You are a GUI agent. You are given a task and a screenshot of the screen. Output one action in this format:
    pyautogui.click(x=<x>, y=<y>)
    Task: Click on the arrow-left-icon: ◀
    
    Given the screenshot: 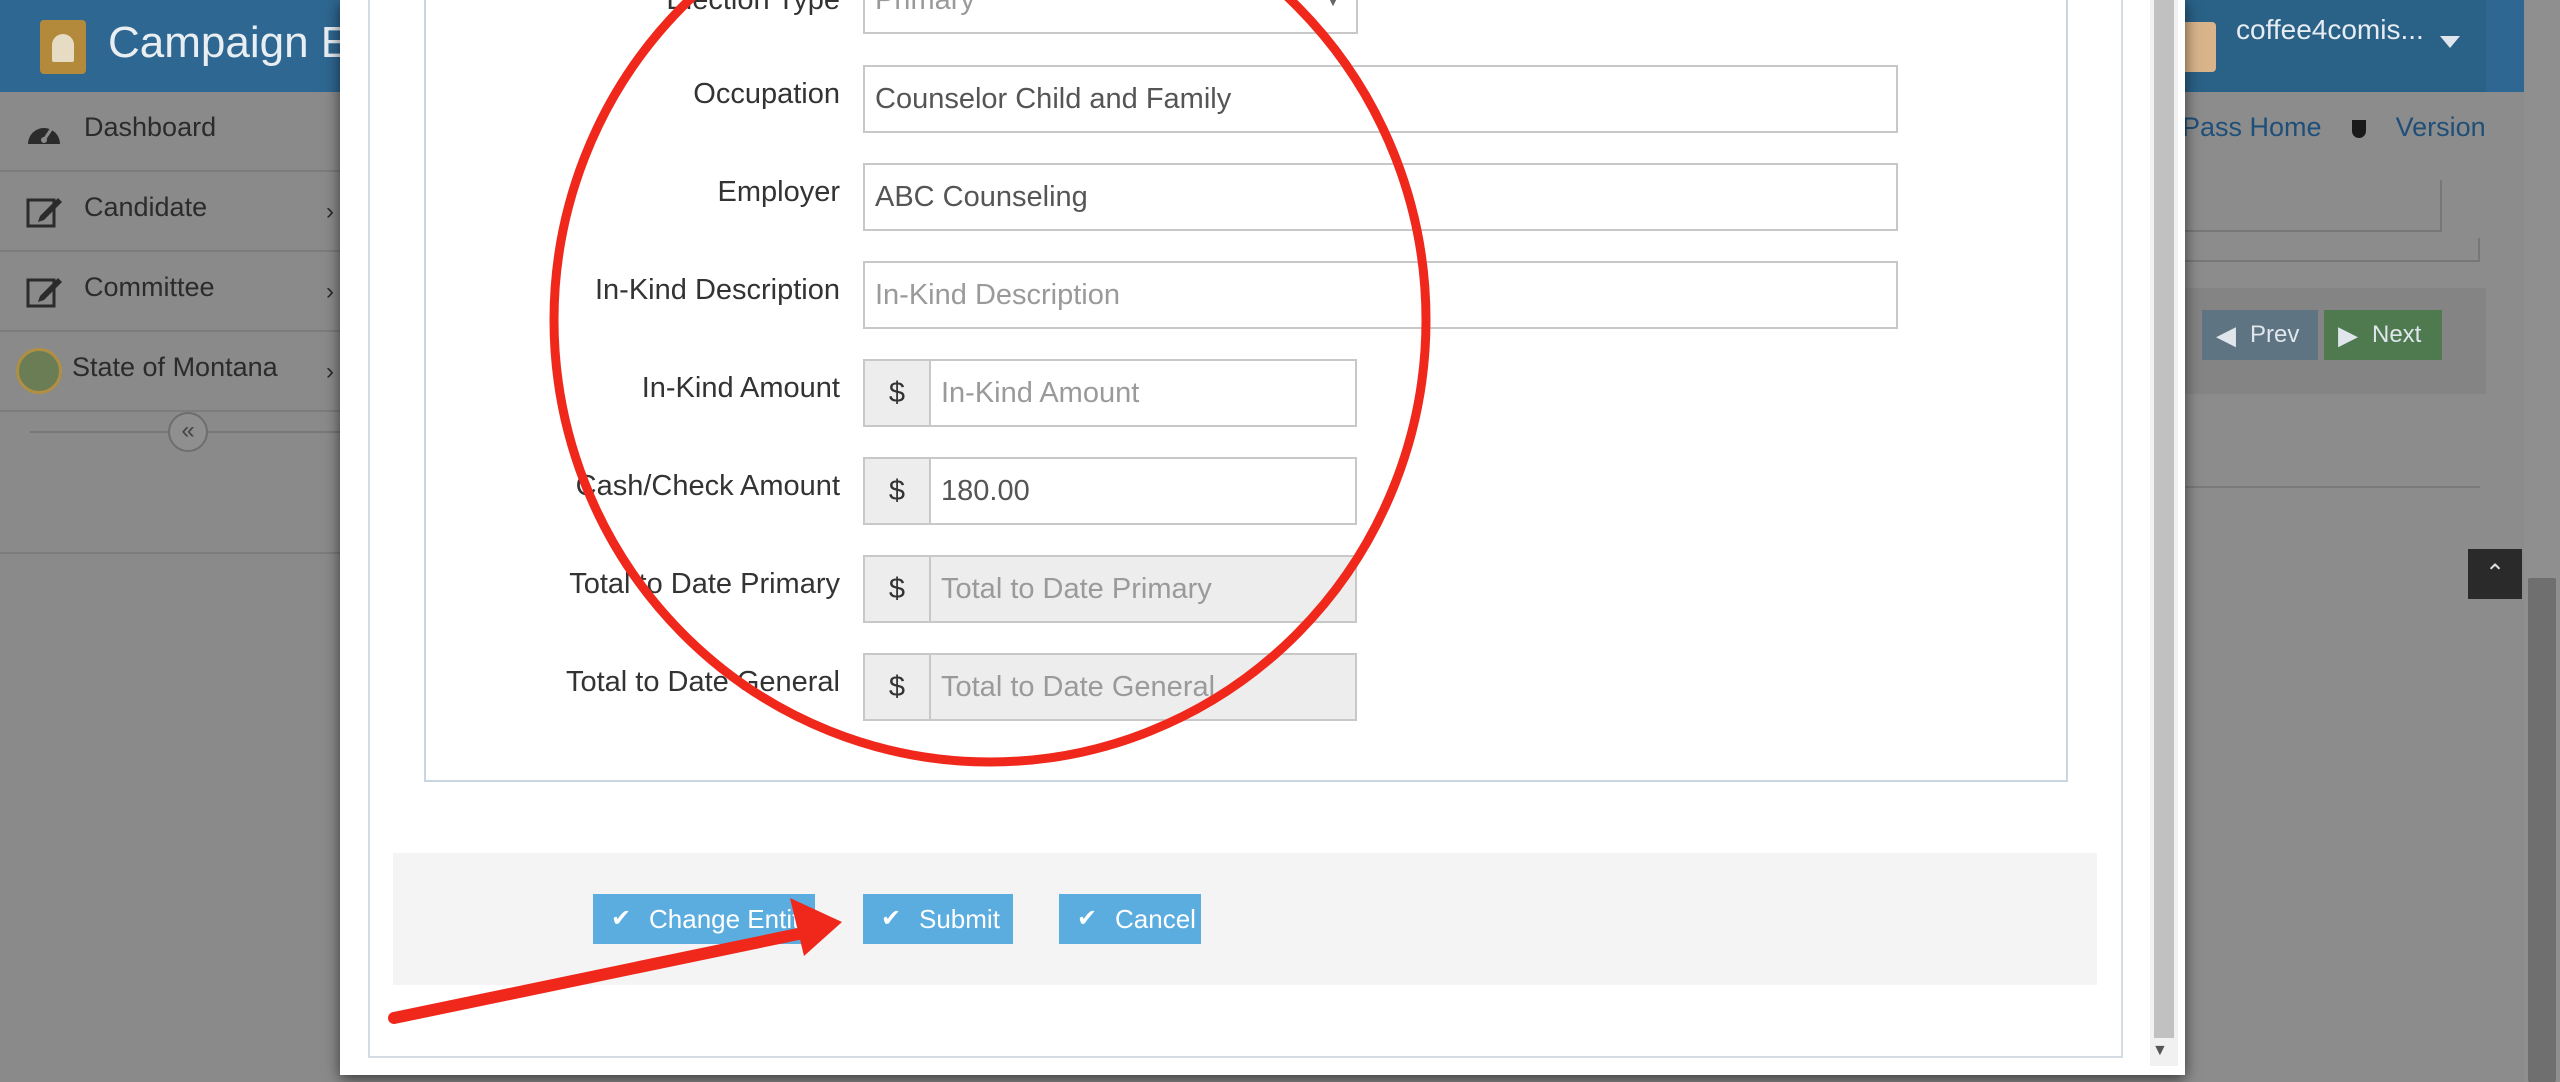 What is the action you would take?
    pyautogui.click(x=2226, y=335)
    